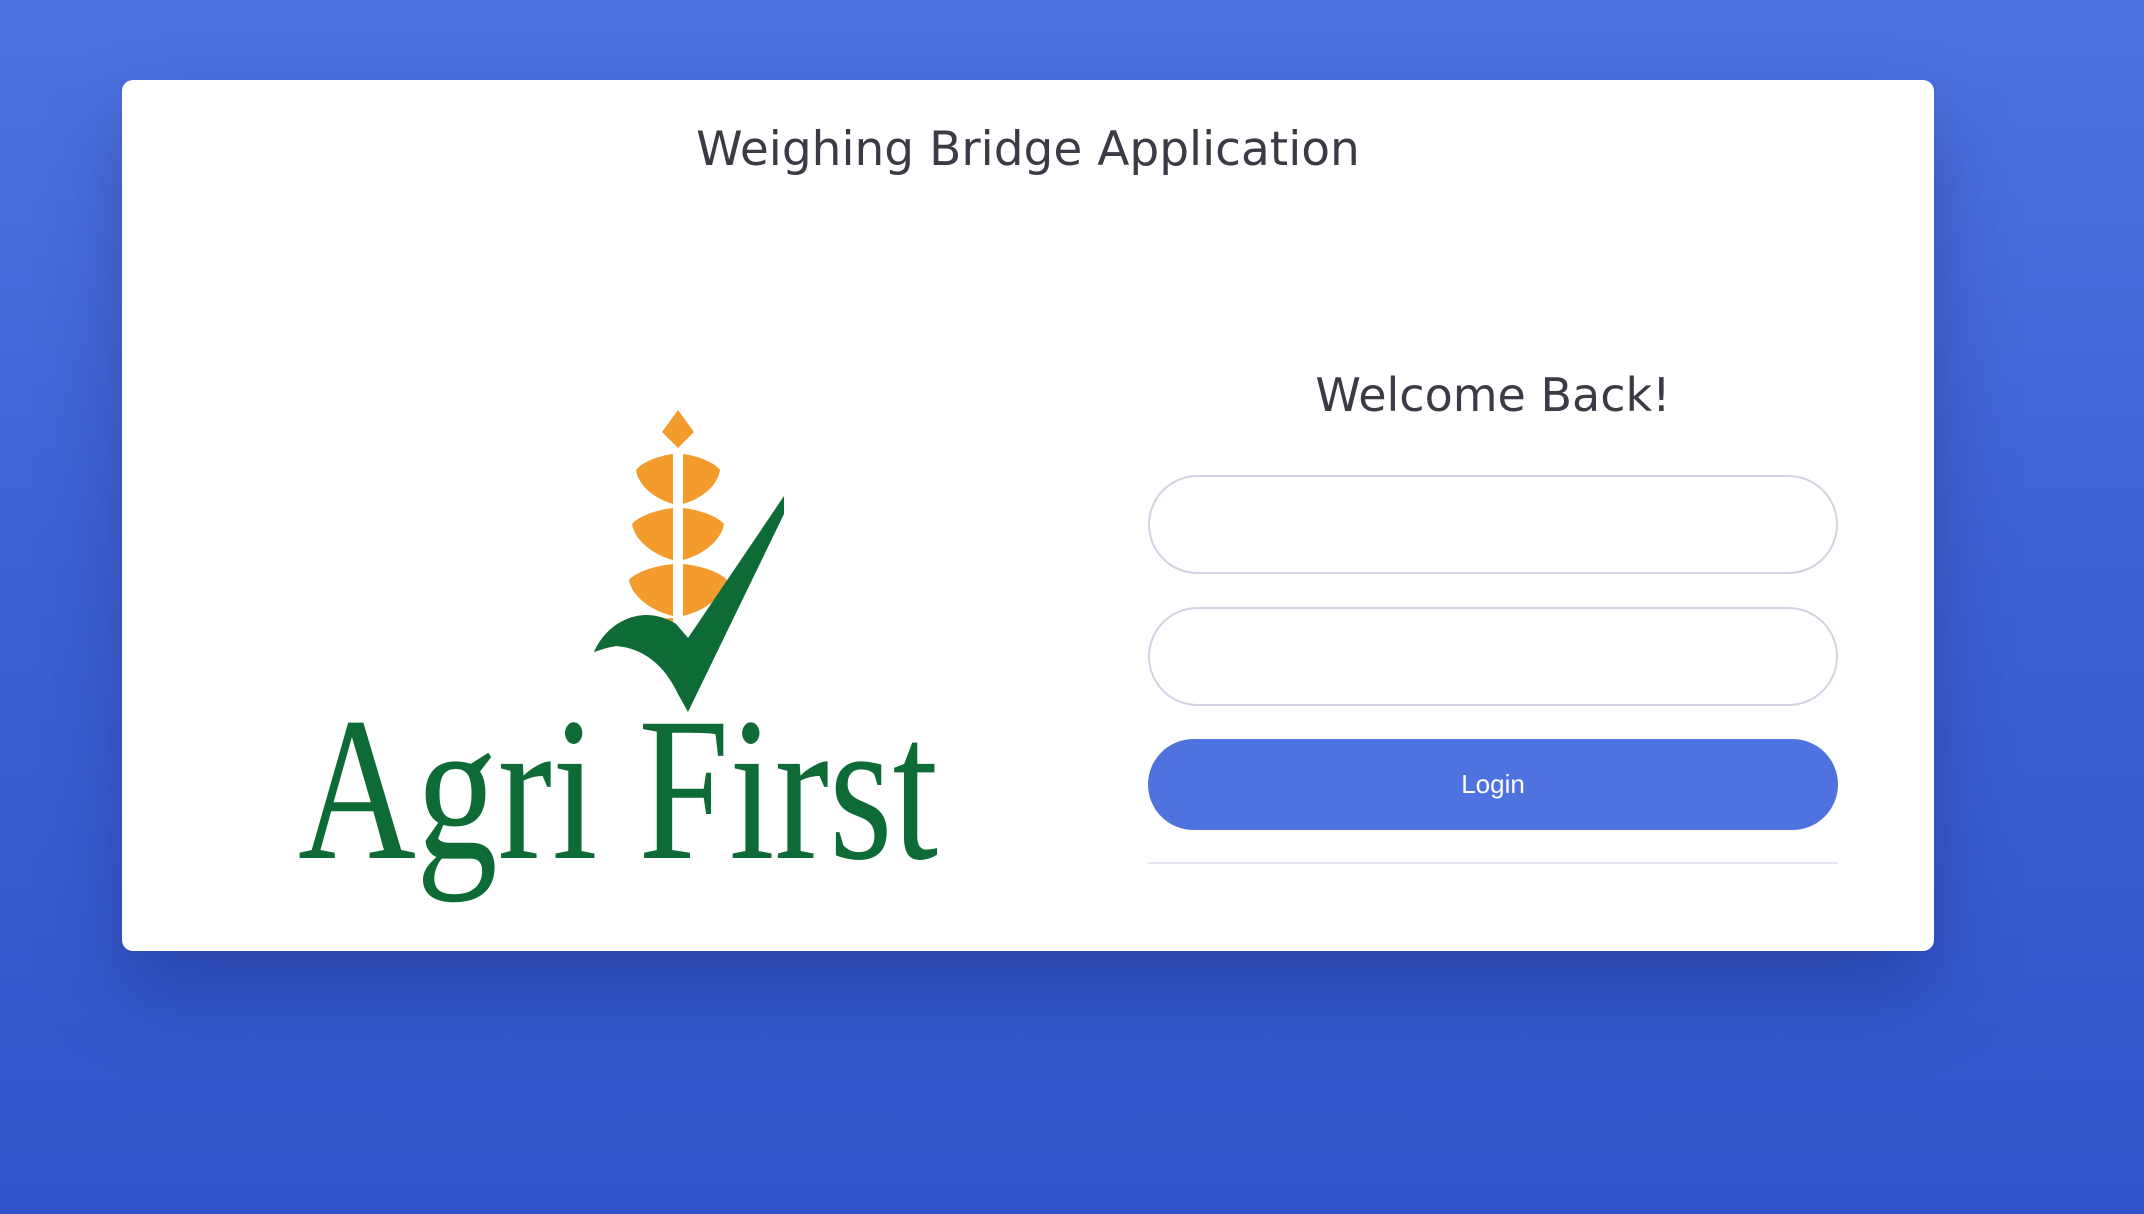  What do you see at coordinates (618, 789) in the screenshot?
I see `logo-wordmark: Agri First` at bounding box center [618, 789].